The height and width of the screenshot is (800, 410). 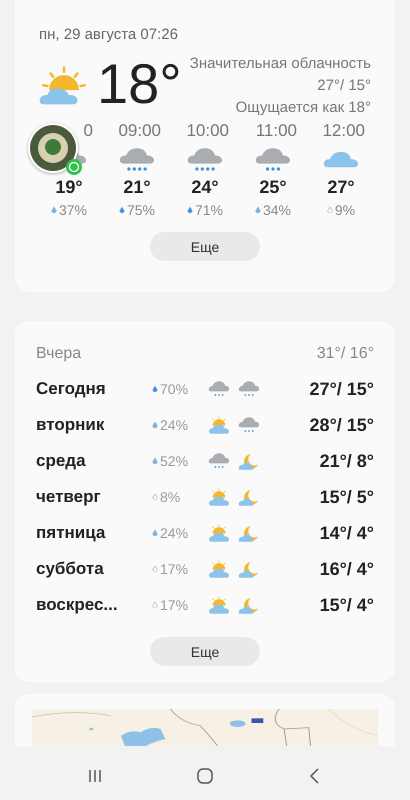 What do you see at coordinates (345, 354) in the screenshot?
I see `yesterday-temperatures: 31°/ 16°` at bounding box center [345, 354].